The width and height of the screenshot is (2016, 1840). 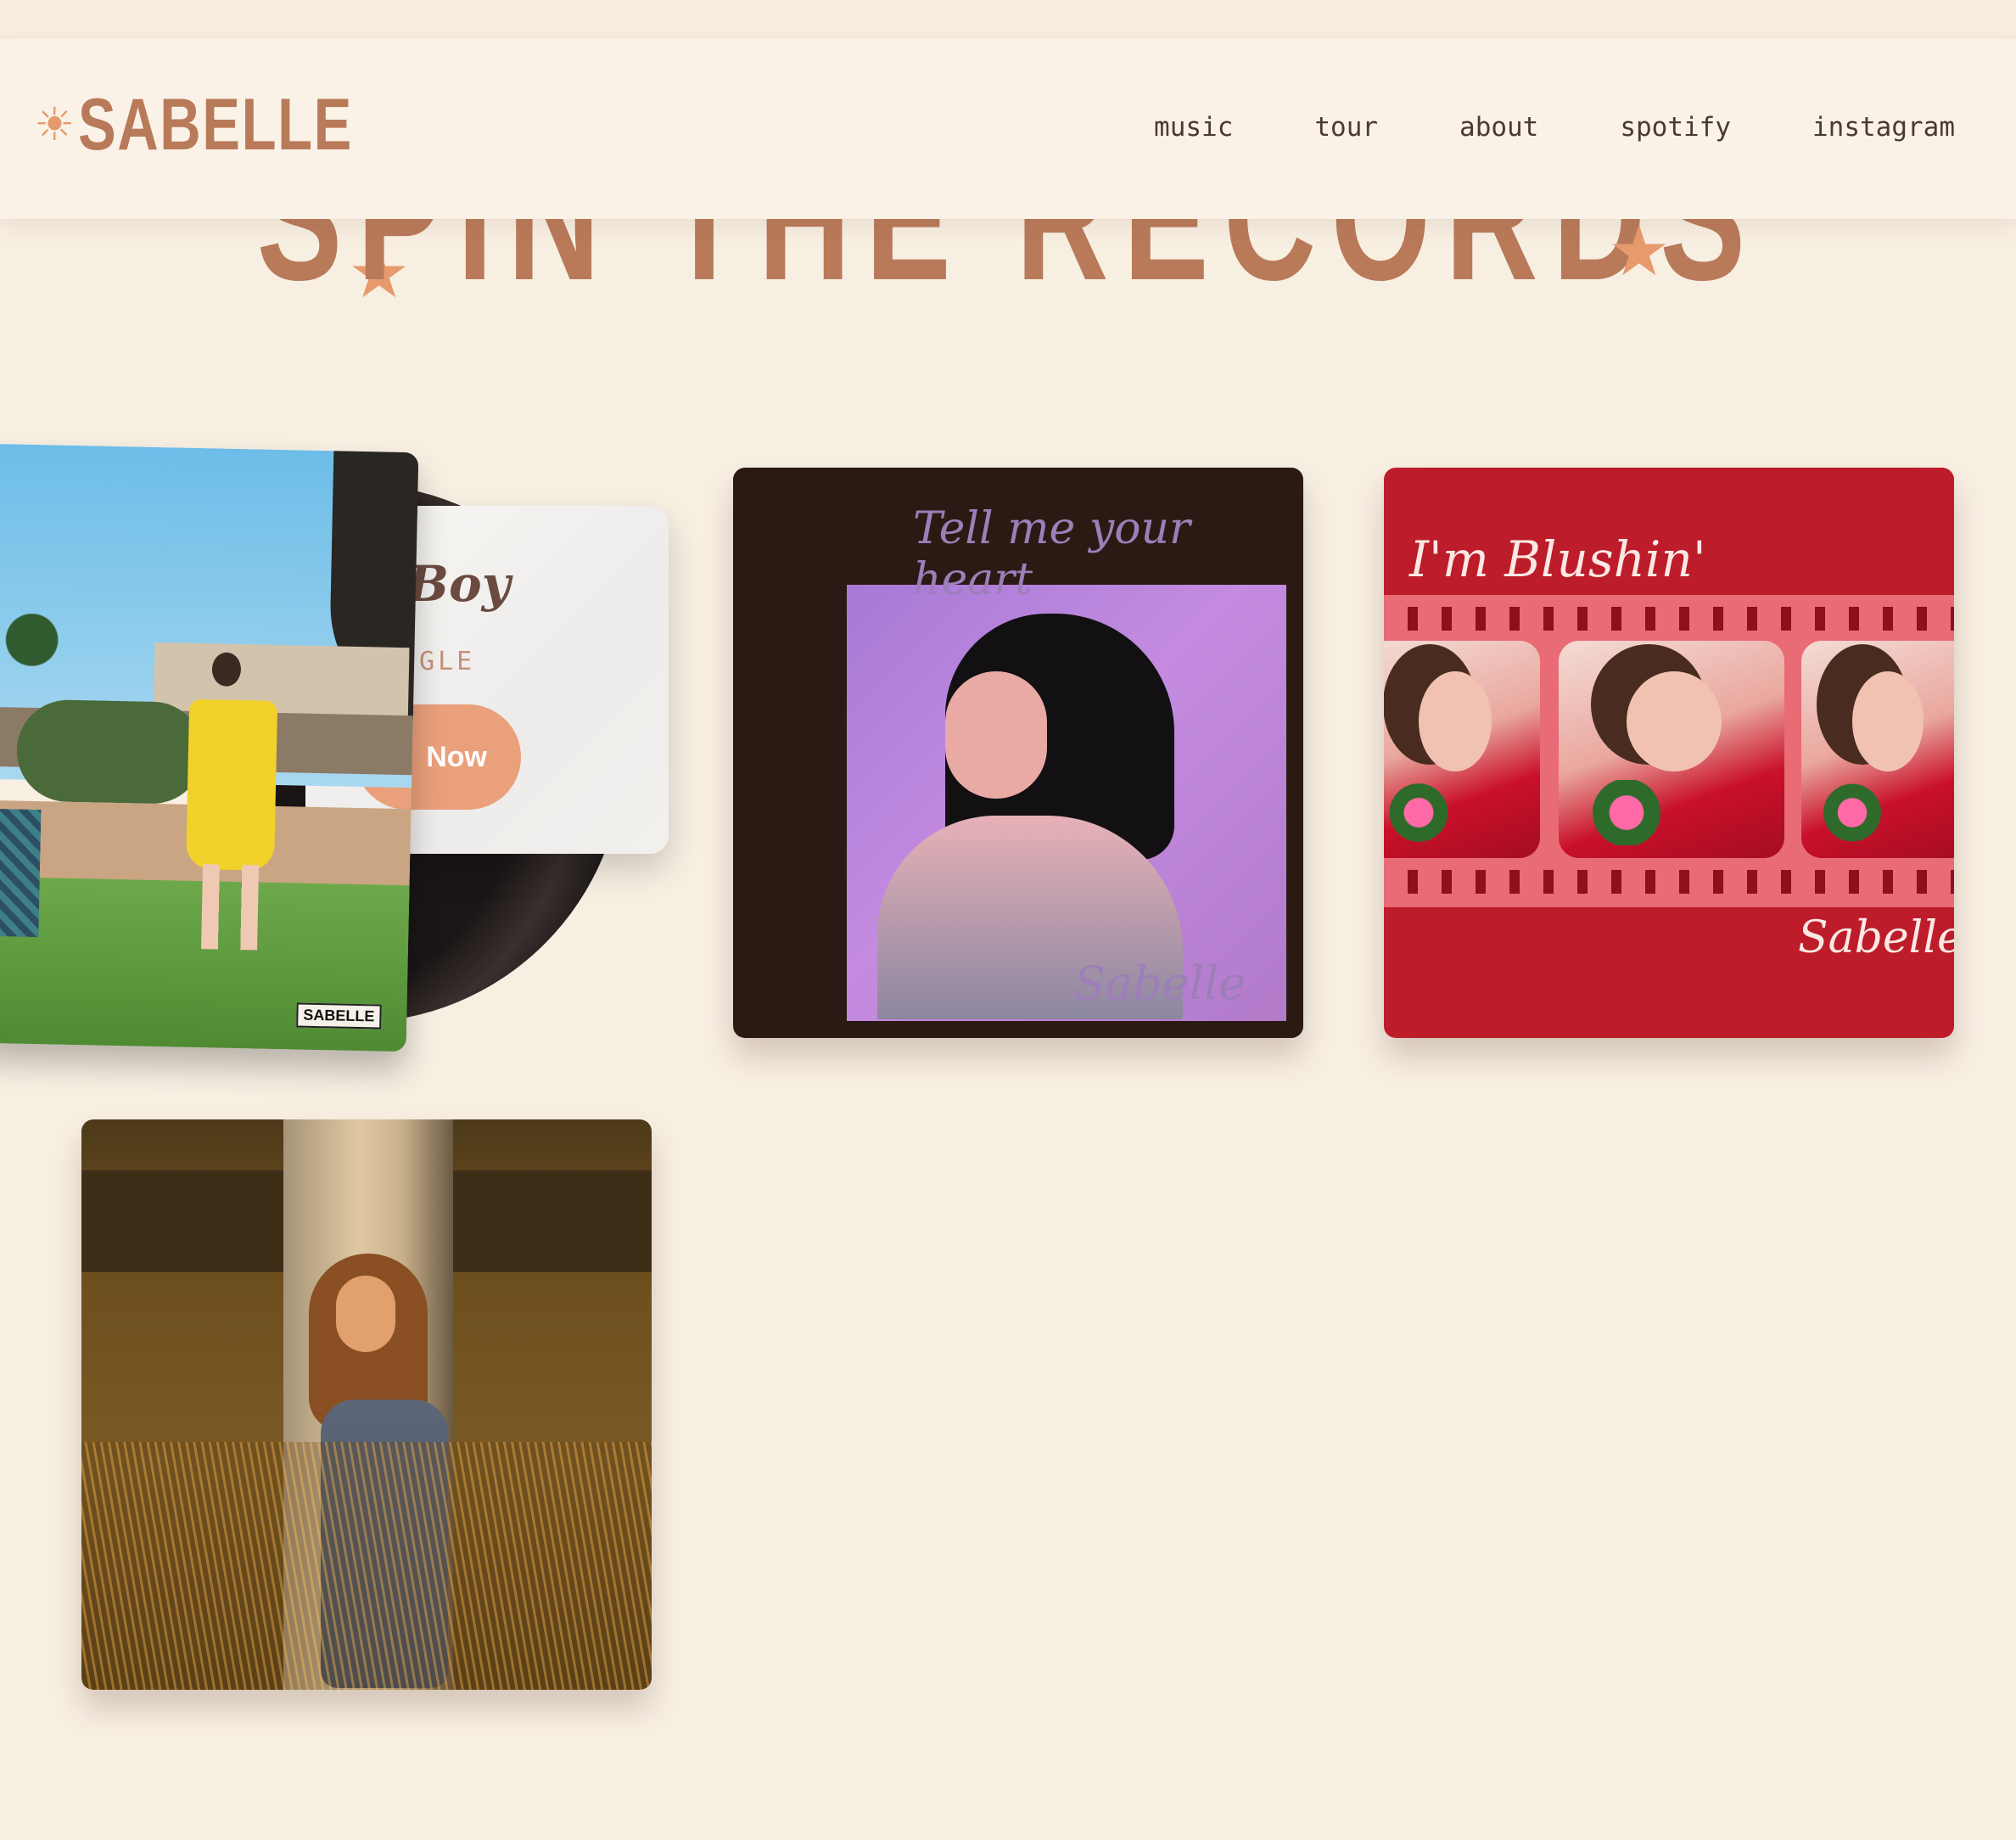 What do you see at coordinates (1193, 128) in the screenshot?
I see `nav-link-music: music` at bounding box center [1193, 128].